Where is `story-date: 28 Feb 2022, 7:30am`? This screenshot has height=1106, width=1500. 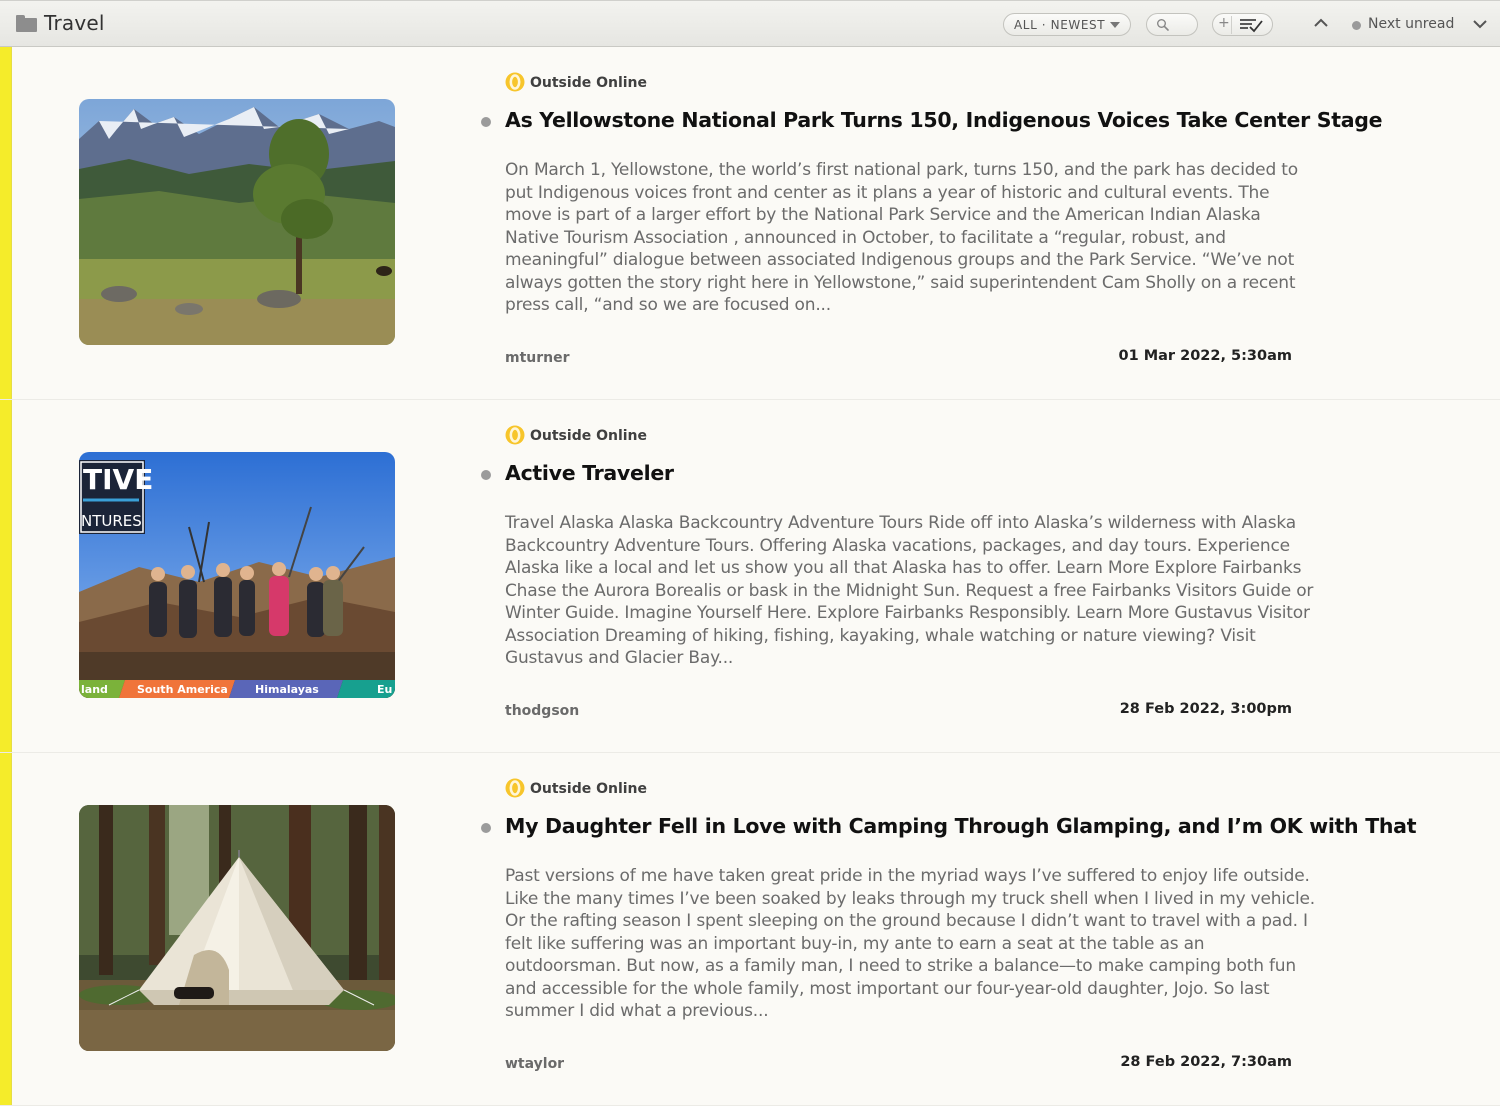
story-date: 28 Feb 2022, 7:30am is located at coordinates (1206, 1062).